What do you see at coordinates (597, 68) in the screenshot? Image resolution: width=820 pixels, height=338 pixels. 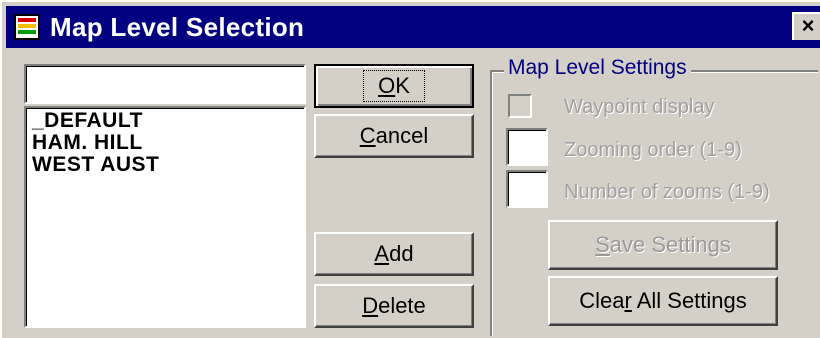 I see `settings-group-title: Map Level Settings` at bounding box center [597, 68].